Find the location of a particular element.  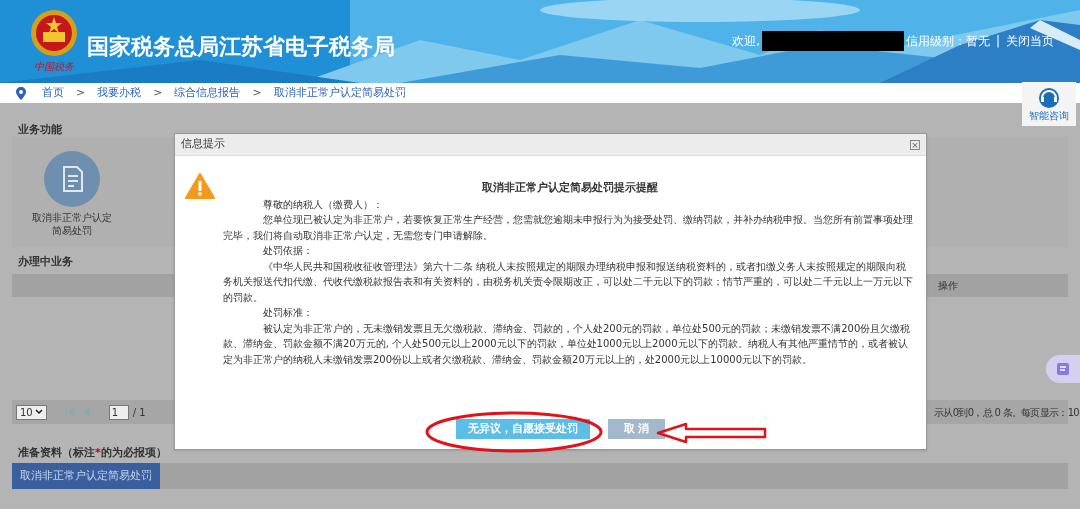

dialog-paragraph: 尊敬的纳税人（缴费人）： is located at coordinates (323, 204).